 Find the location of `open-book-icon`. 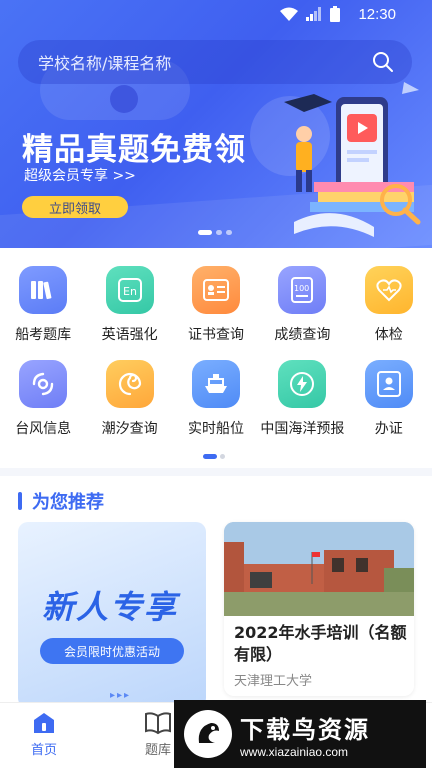

open-book-icon is located at coordinates (158, 723).